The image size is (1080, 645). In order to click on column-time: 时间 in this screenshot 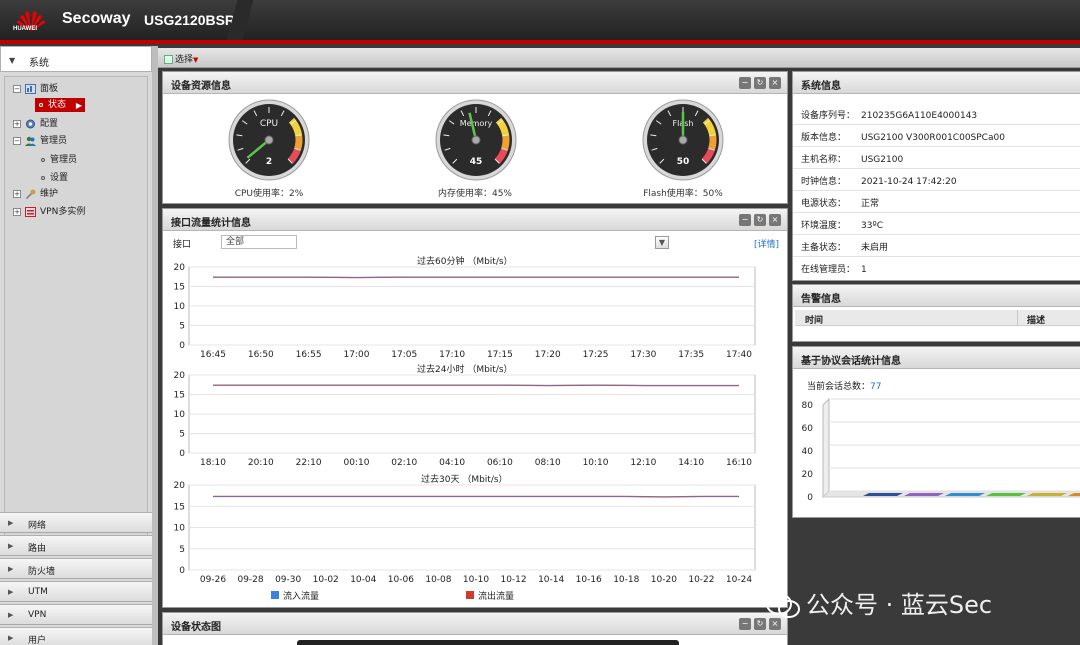, I will do `click(814, 319)`.